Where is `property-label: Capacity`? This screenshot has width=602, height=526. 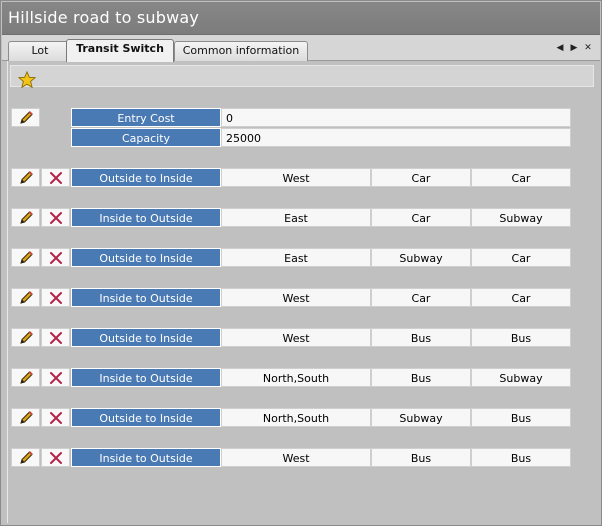 property-label: Capacity is located at coordinates (146, 137).